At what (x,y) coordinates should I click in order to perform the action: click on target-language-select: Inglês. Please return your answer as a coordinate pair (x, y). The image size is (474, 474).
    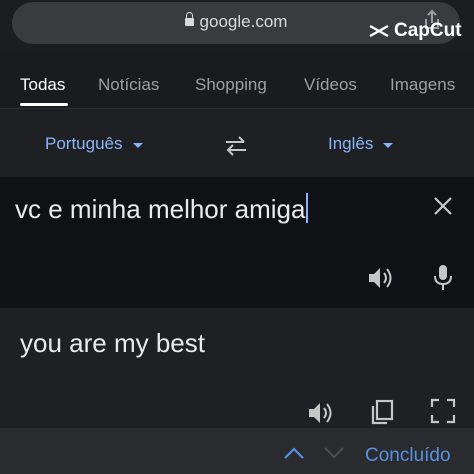
    Looking at the image, I should click on (361, 144).